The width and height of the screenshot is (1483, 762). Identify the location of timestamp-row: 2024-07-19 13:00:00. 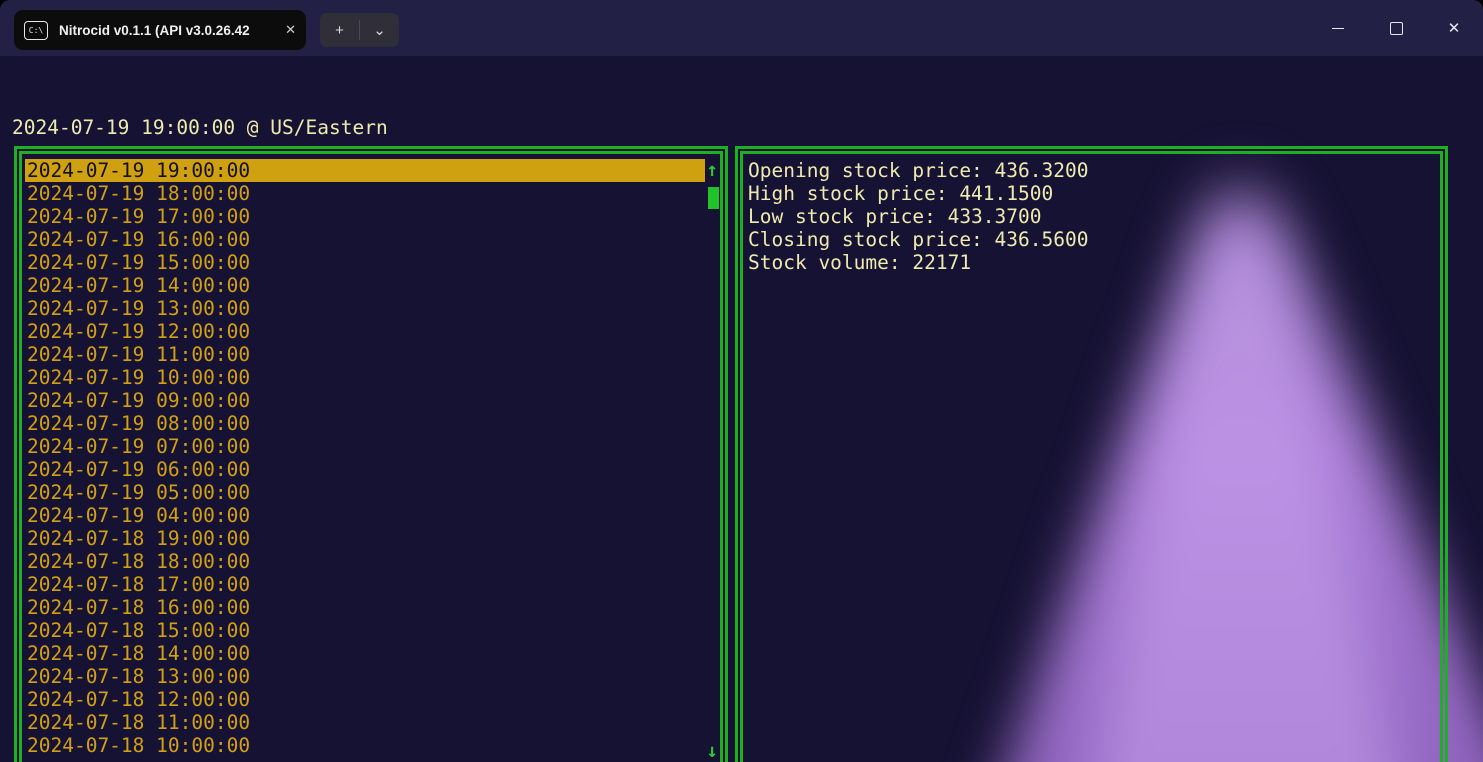
(365, 308).